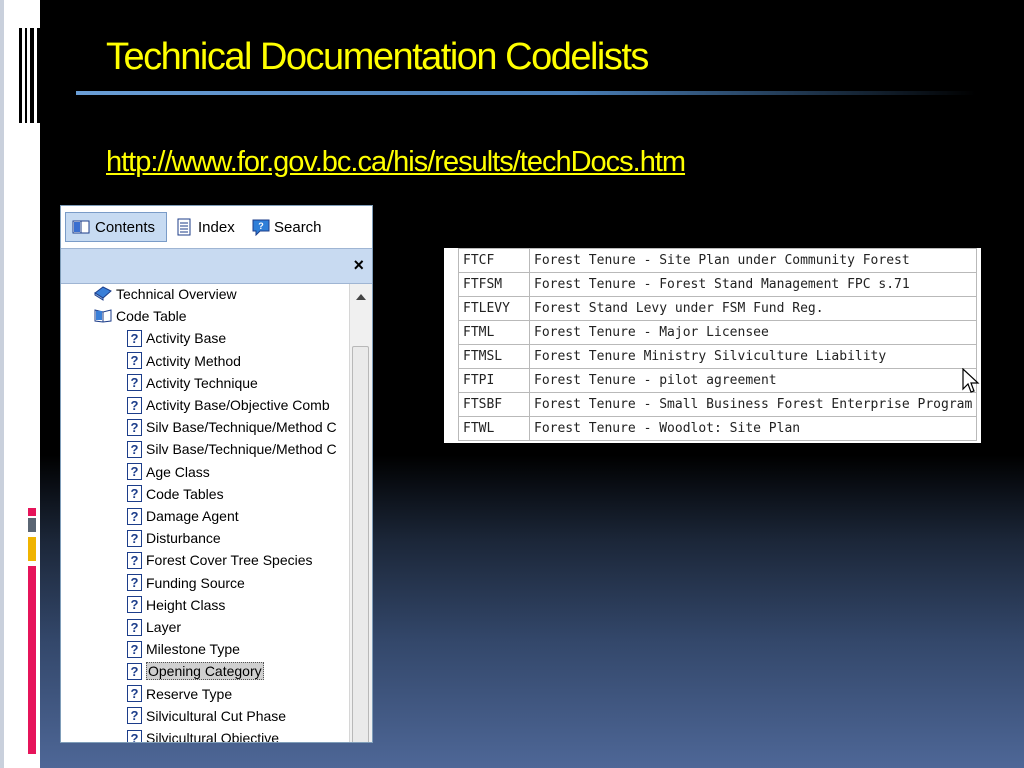  What do you see at coordinates (360, 544) in the screenshot?
I see `scroll-thumb` at bounding box center [360, 544].